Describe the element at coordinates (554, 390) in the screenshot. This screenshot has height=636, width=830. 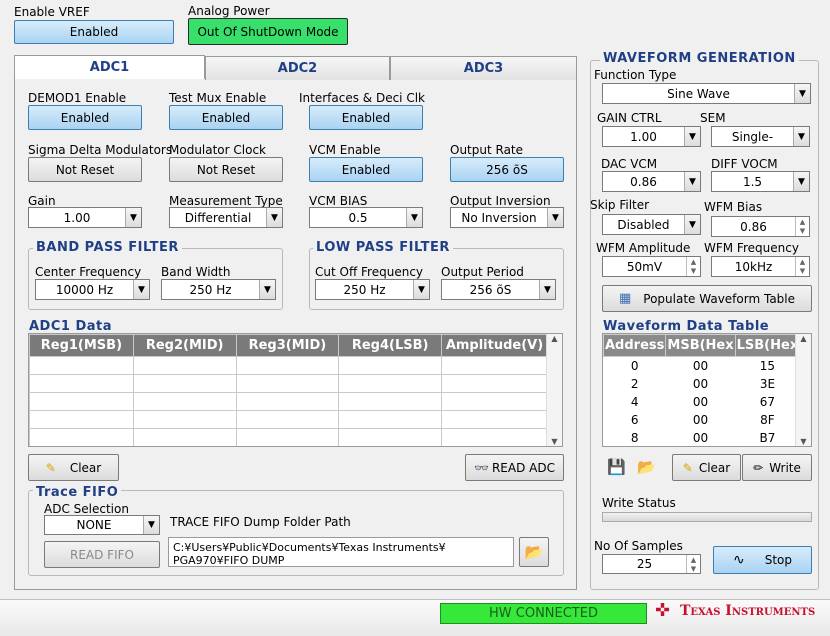
I see `adc-data-scrollbar: ▲ ▼` at that location.